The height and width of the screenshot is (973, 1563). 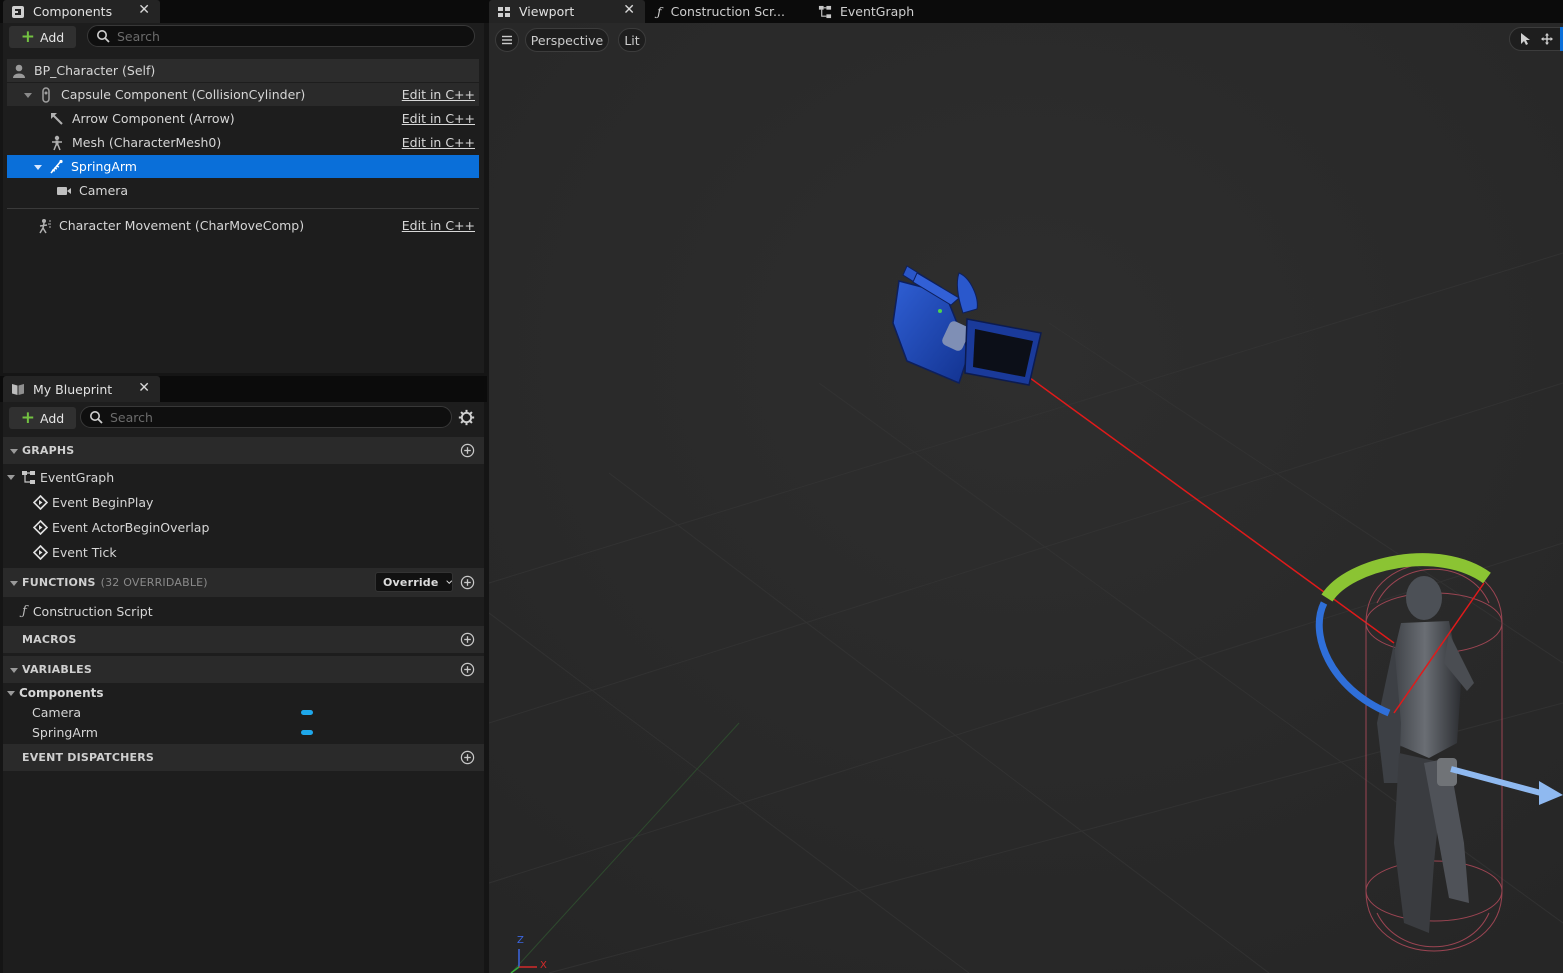 What do you see at coordinates (243, 639) in the screenshot?
I see `section-macros: MACROS` at bounding box center [243, 639].